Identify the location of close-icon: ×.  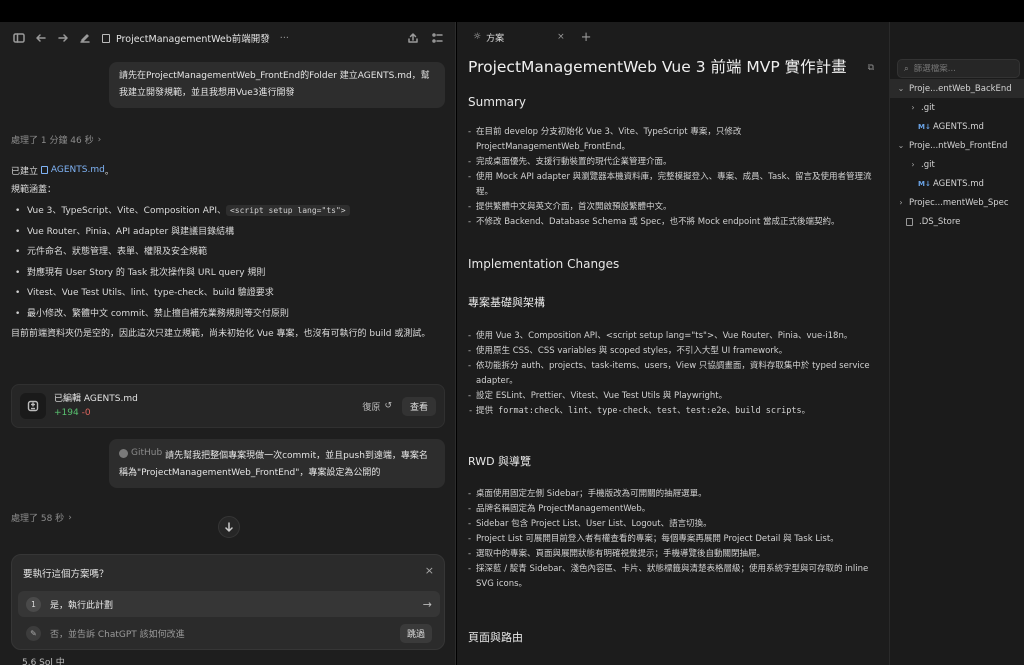
(429, 570).